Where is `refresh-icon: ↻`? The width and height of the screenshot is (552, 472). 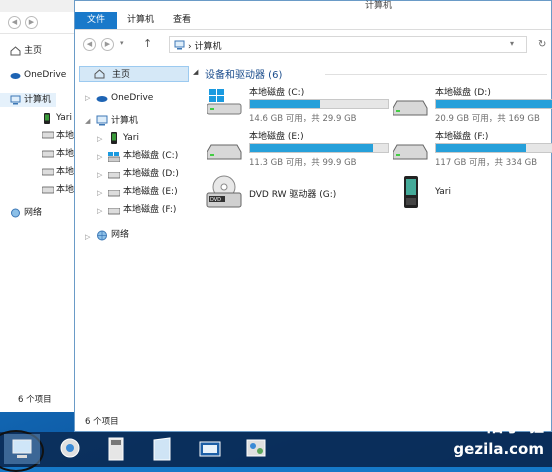 refresh-icon: ↻ is located at coordinates (542, 44).